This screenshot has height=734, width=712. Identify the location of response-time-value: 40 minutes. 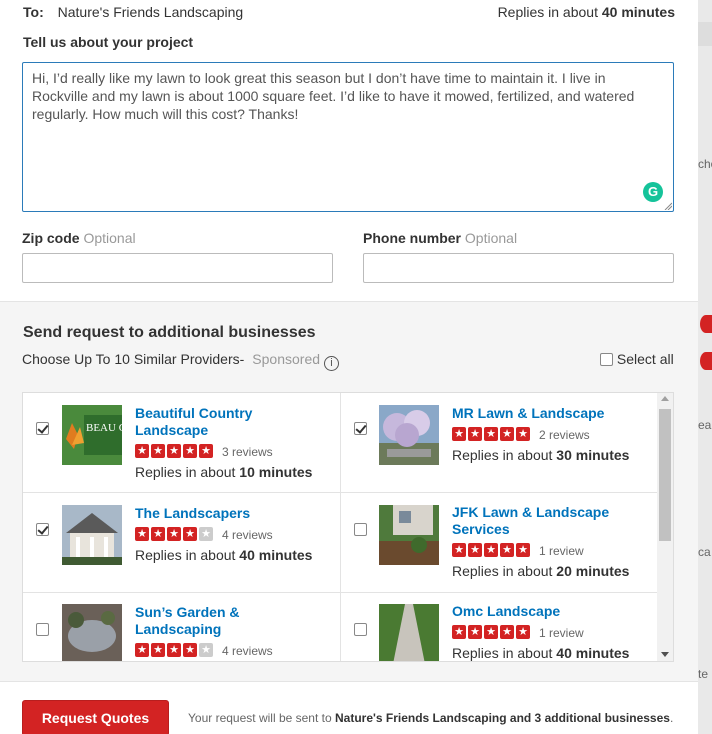
(638, 12).